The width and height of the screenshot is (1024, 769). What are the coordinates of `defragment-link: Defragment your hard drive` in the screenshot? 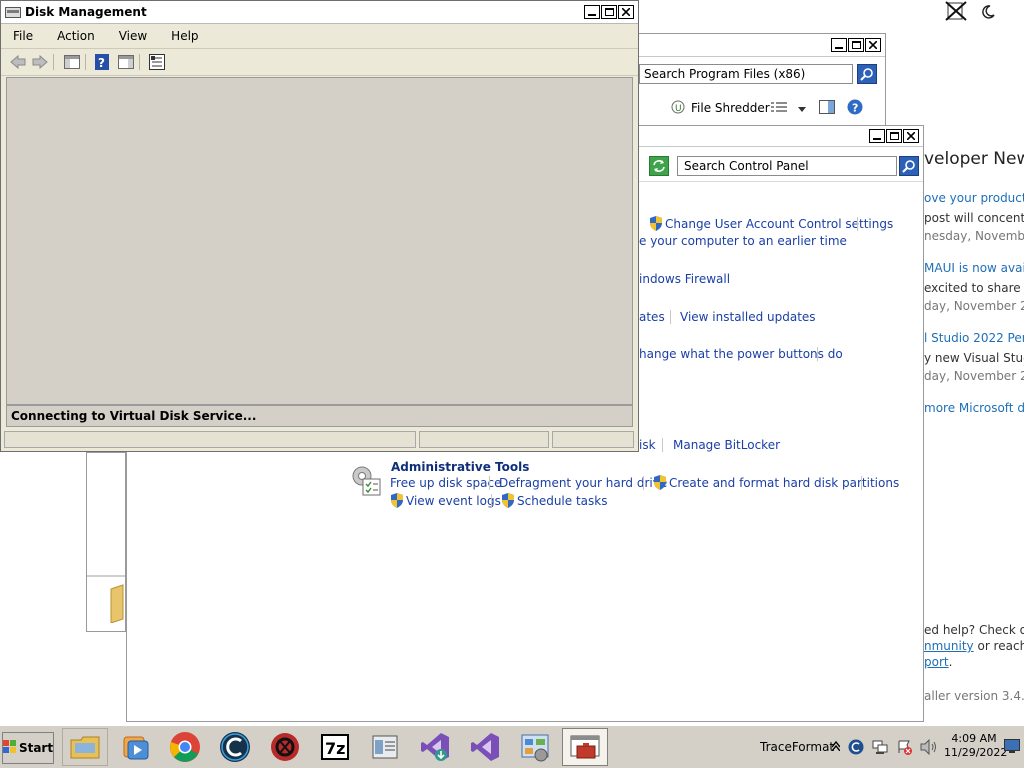 It's located at (583, 483).